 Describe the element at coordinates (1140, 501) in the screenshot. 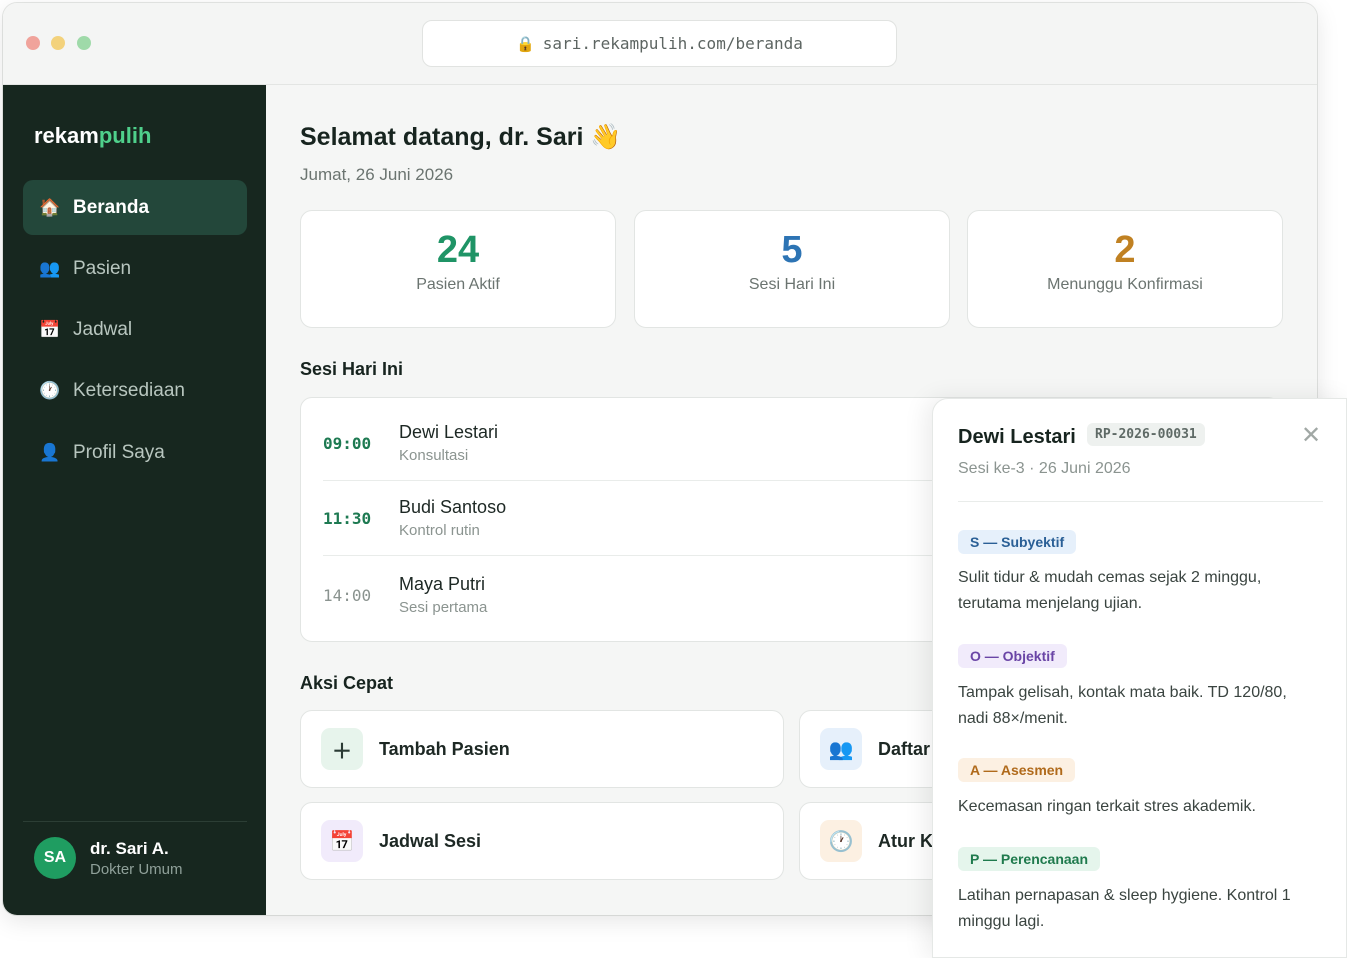

I see `panel-divider` at that location.